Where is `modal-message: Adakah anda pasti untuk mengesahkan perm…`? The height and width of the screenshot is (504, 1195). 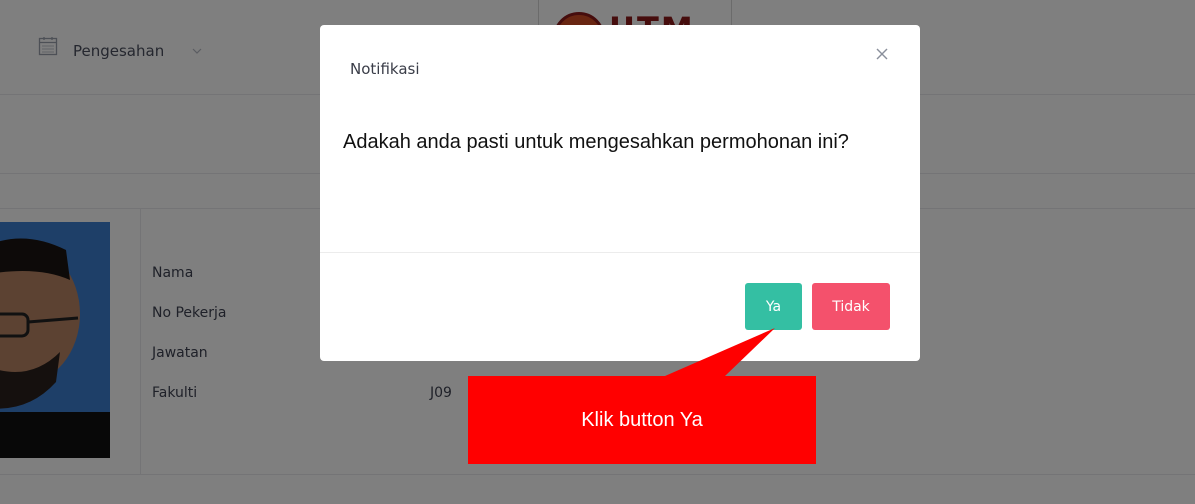 modal-message: Adakah anda pasti untuk mengesahkan perm… is located at coordinates (596, 142).